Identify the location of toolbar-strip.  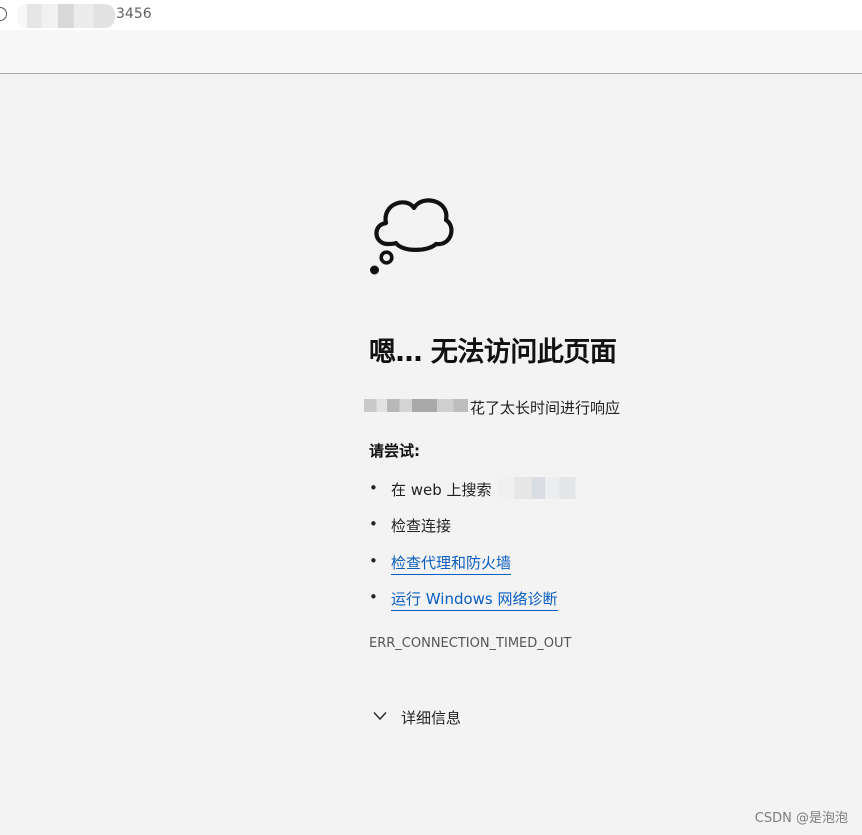
(431, 52).